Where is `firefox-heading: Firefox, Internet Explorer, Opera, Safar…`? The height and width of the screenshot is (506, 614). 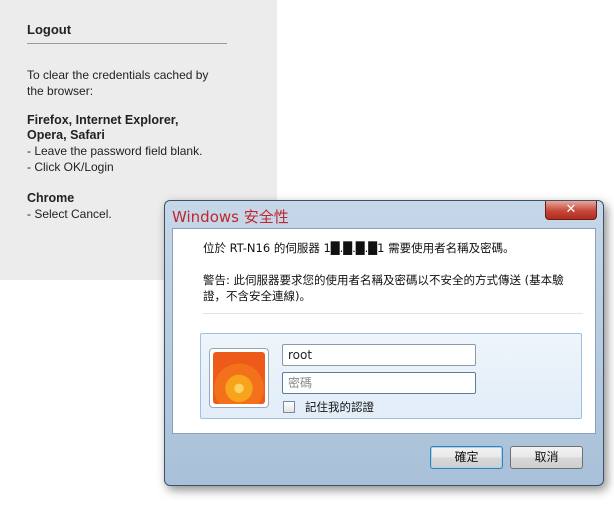
firefox-heading: Firefox, Internet Explorer, Opera, Safar… is located at coordinates (138, 128).